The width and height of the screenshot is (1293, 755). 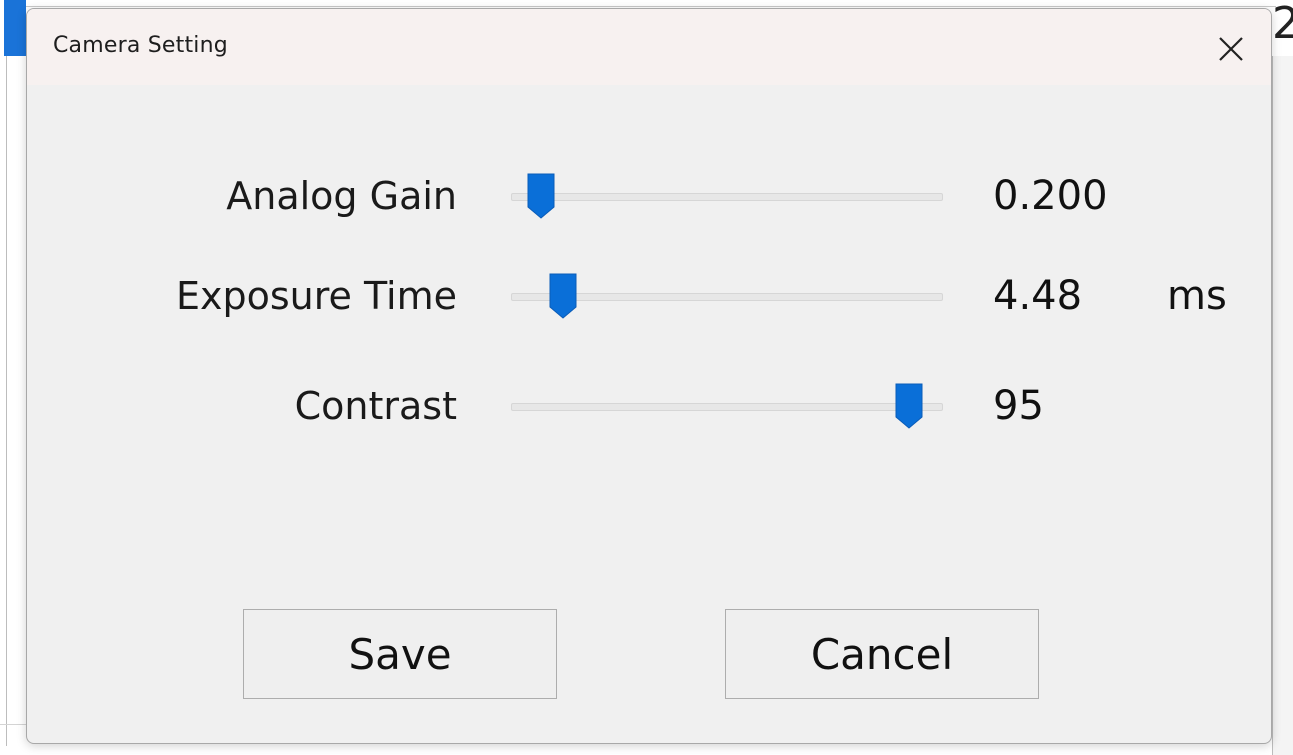 What do you see at coordinates (1018, 406) in the screenshot?
I see `contrast-value: 95` at bounding box center [1018, 406].